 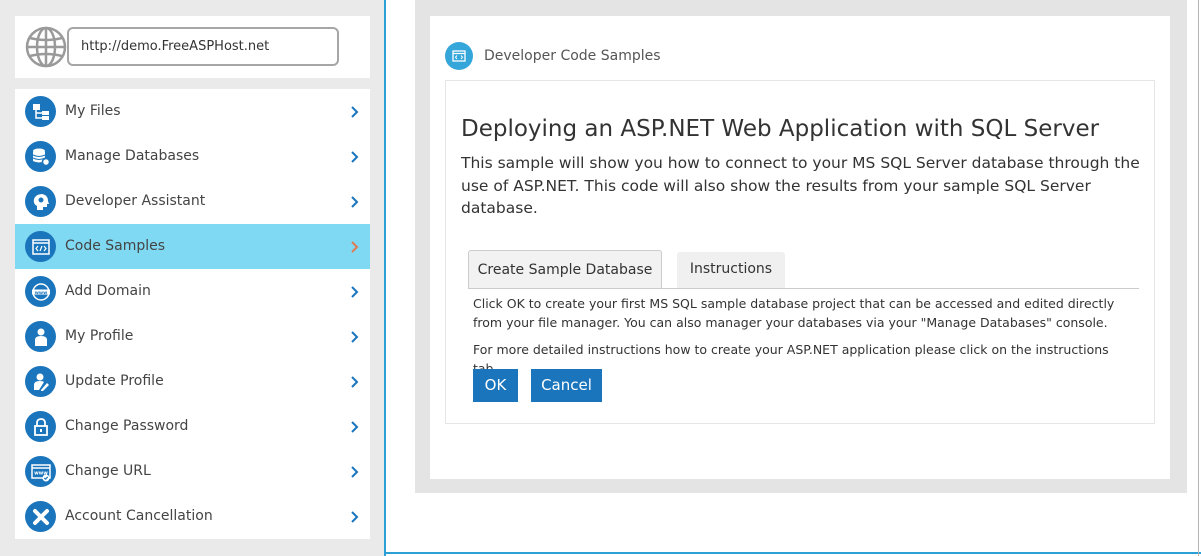 I want to click on sidebar-item-label: Manage Databases, so click(x=132, y=156).